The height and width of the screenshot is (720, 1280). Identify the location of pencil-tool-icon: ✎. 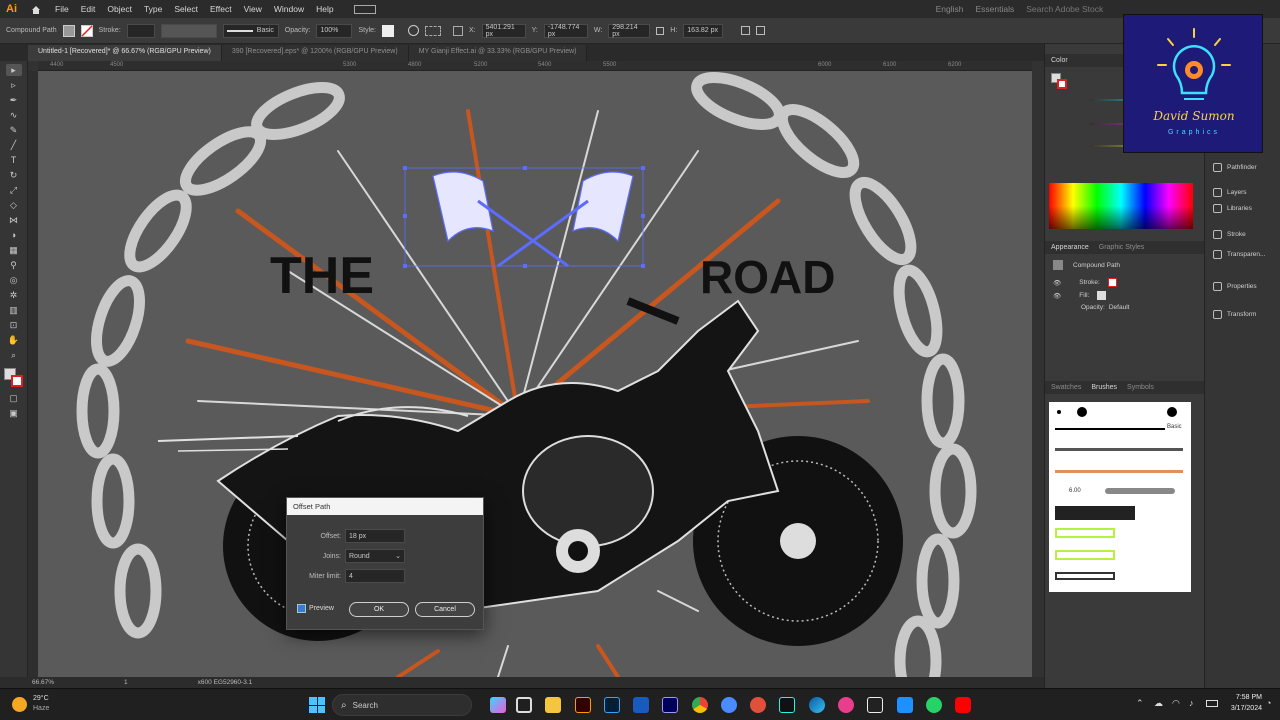
(14, 130).